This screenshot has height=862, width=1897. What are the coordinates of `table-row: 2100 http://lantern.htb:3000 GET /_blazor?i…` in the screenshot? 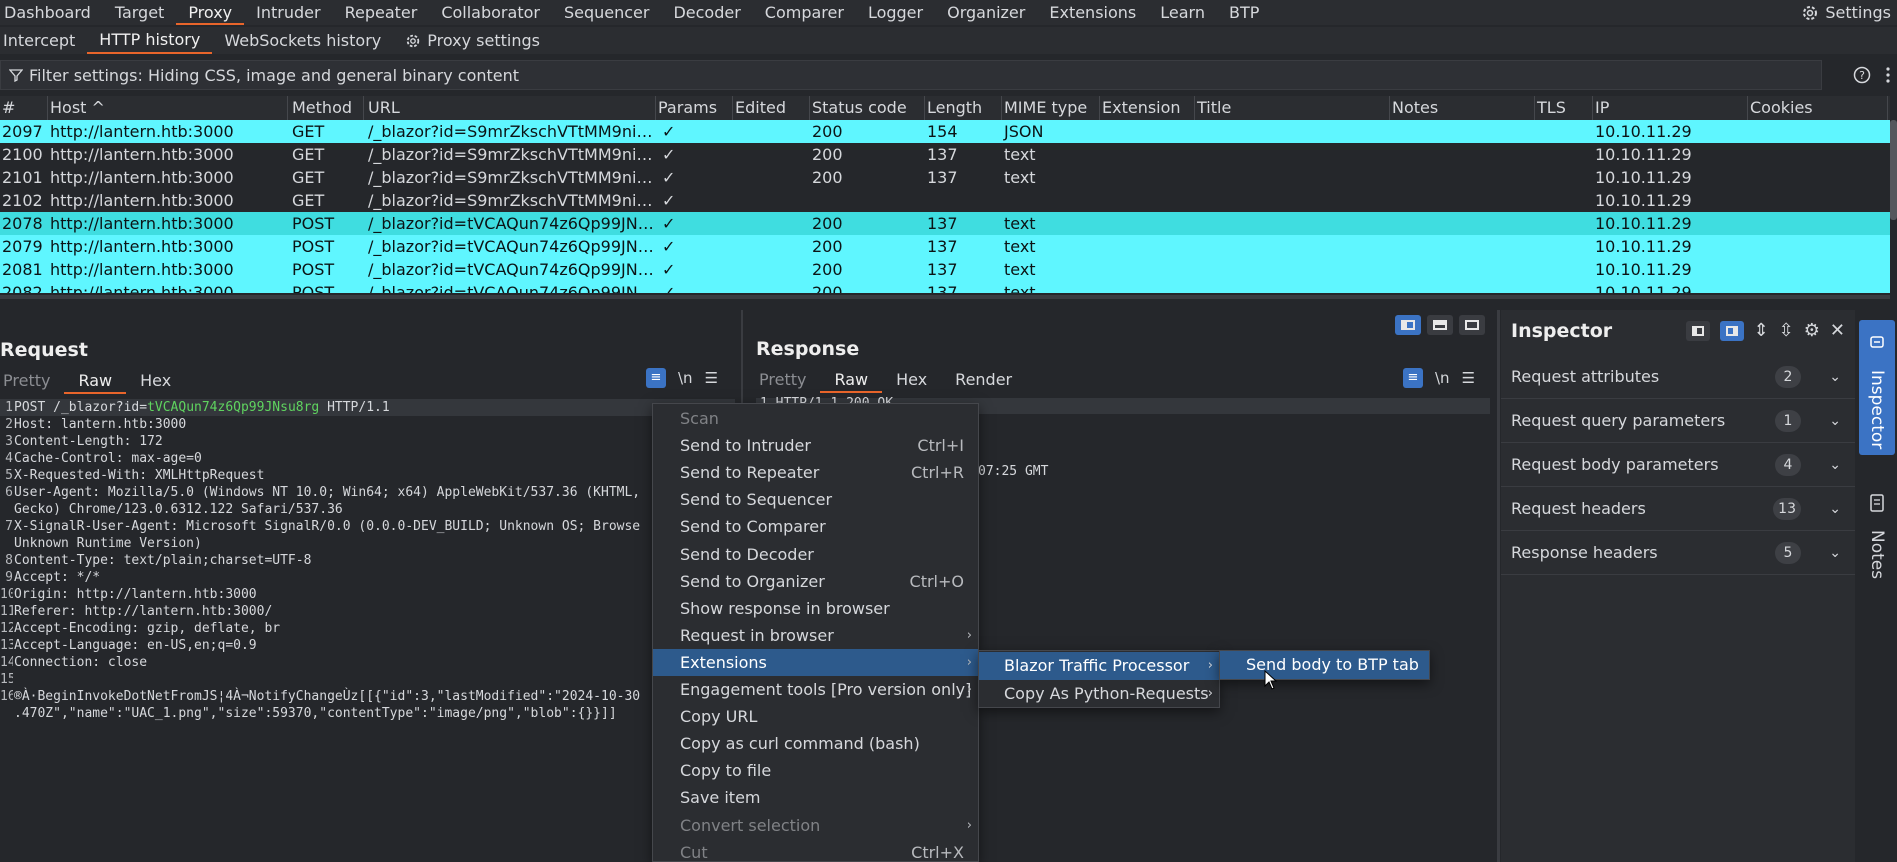 It's located at (945, 154).